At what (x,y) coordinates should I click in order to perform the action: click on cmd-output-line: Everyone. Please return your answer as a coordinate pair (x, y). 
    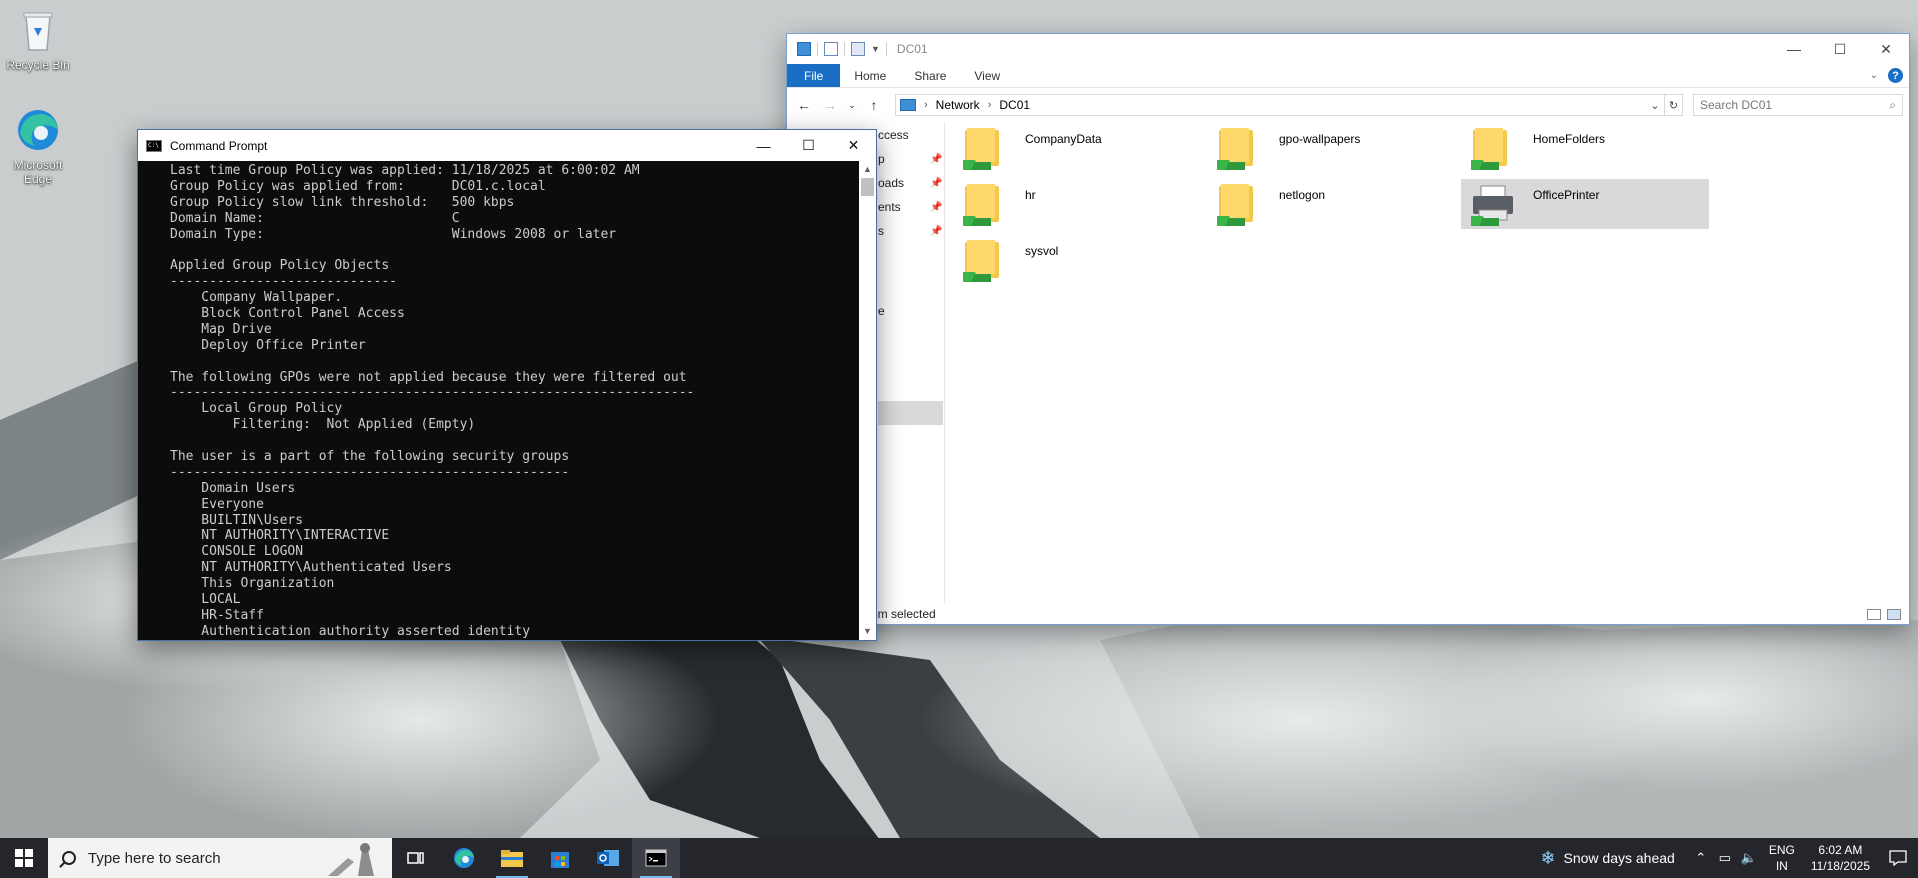
    Looking at the image, I should click on (217, 504).